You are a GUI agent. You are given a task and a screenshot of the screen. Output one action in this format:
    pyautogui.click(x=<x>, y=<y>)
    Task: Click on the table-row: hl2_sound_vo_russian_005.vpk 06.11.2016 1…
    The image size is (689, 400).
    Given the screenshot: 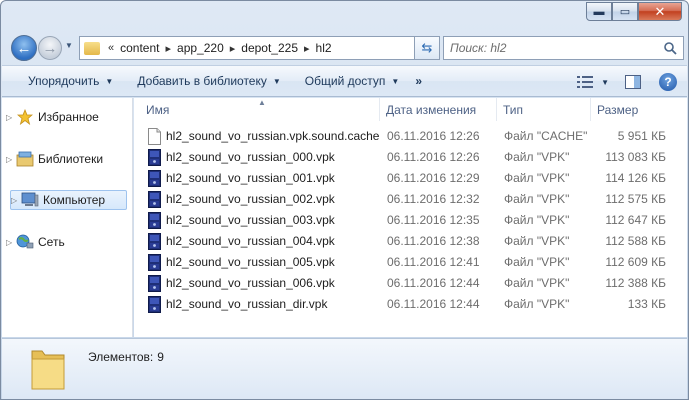 What is the action you would take?
    pyautogui.click(x=412, y=262)
    